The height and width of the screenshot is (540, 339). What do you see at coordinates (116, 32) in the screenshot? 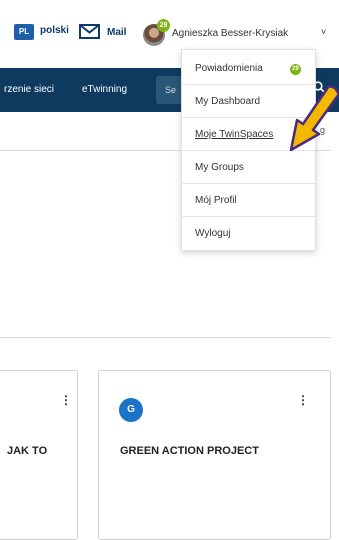
I see `mail-link: Mail` at bounding box center [116, 32].